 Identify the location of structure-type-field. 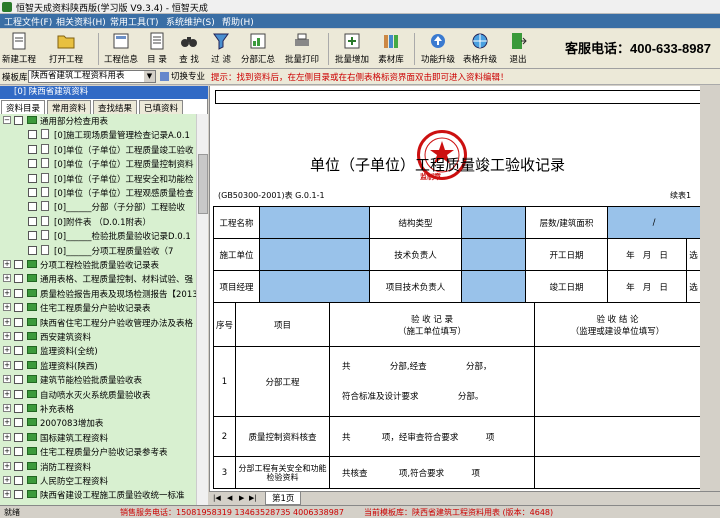
(493, 222).